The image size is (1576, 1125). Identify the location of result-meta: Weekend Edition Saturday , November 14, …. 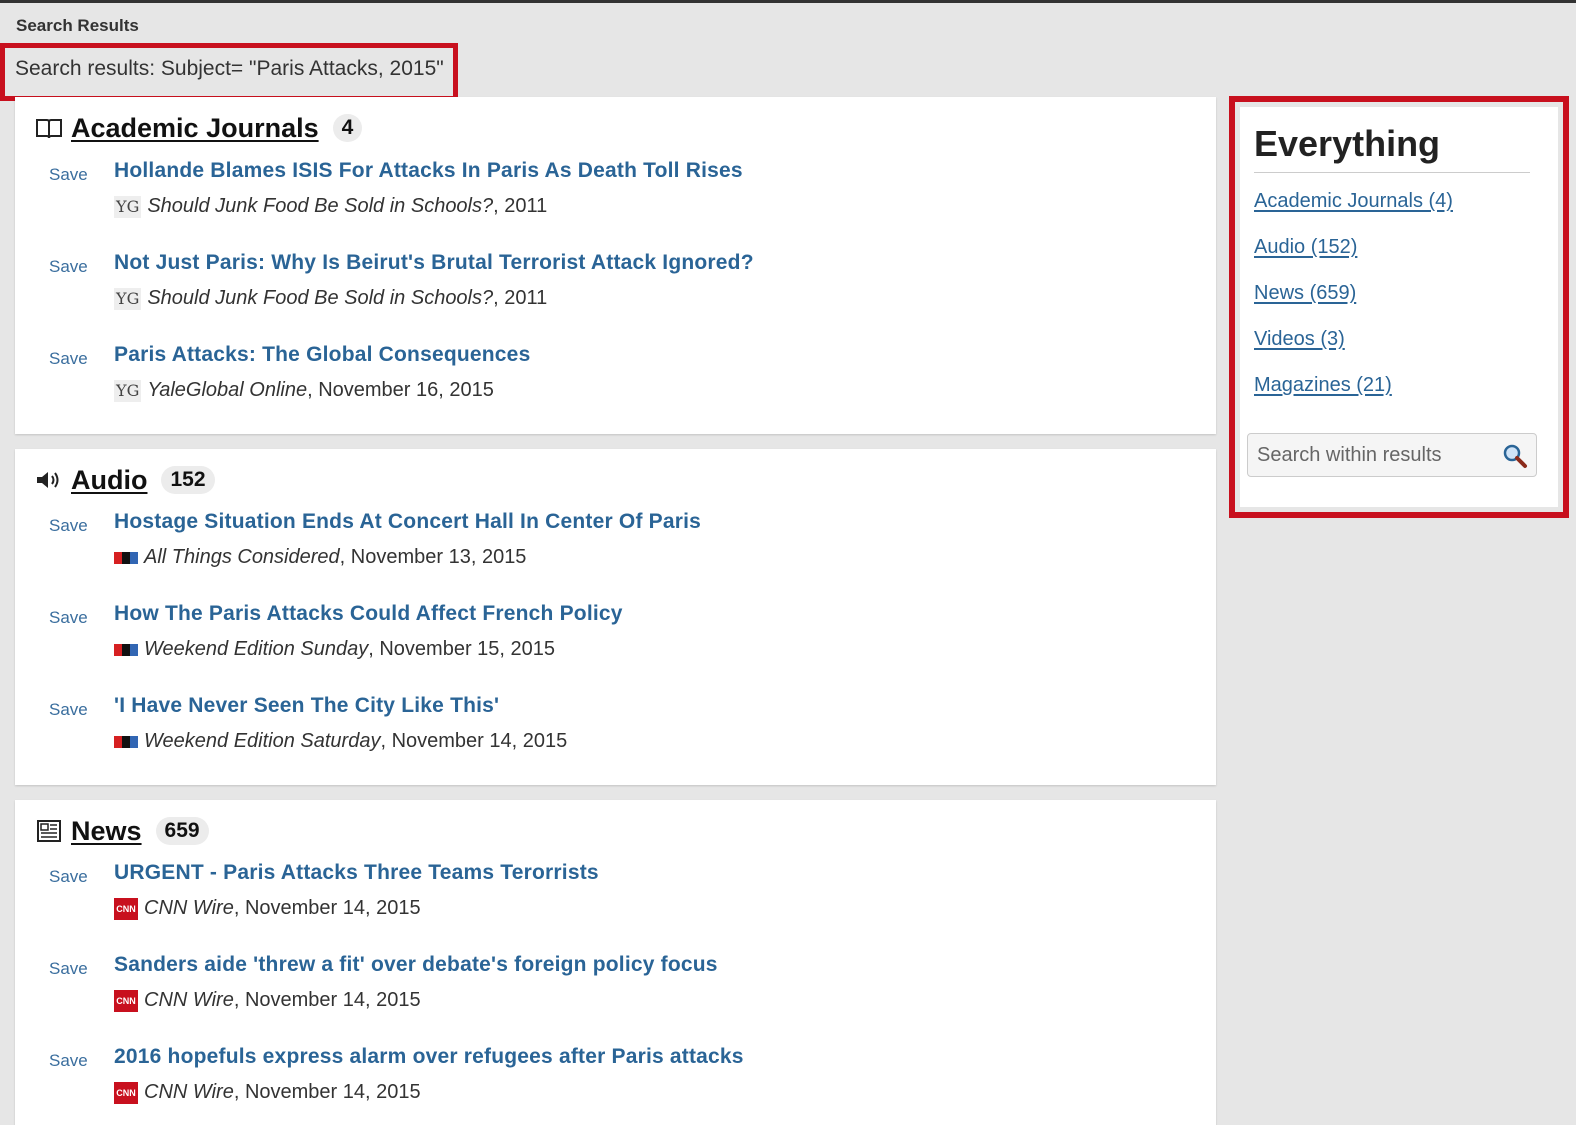
(340, 741).